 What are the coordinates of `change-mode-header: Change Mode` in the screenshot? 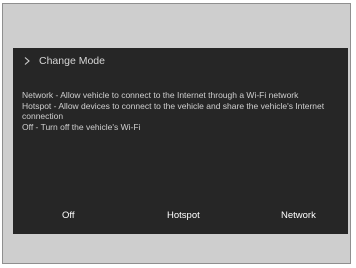 It's located at (64, 61).